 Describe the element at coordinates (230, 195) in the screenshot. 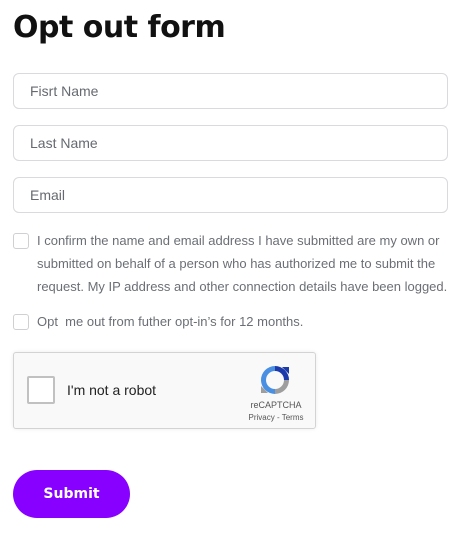

I see `email-input` at that location.